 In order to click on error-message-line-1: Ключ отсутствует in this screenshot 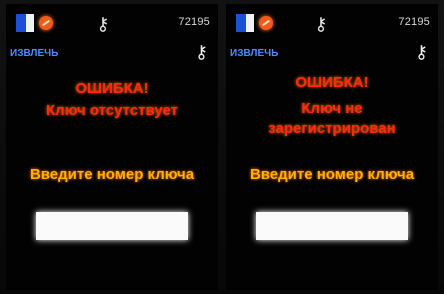, I will do `click(112, 110)`.